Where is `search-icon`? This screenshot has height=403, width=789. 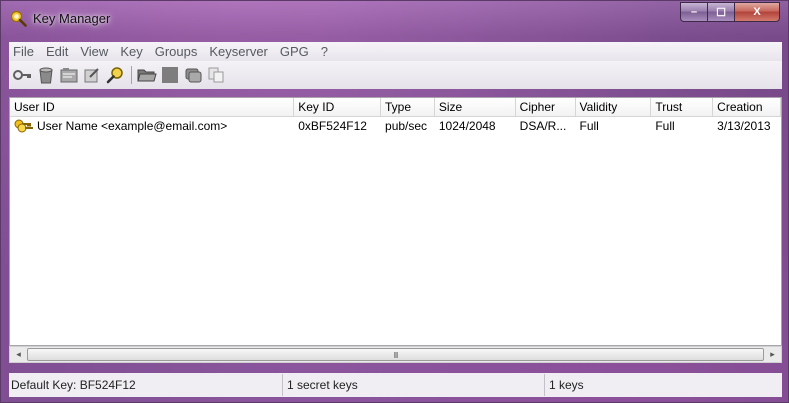
search-icon is located at coordinates (114, 75).